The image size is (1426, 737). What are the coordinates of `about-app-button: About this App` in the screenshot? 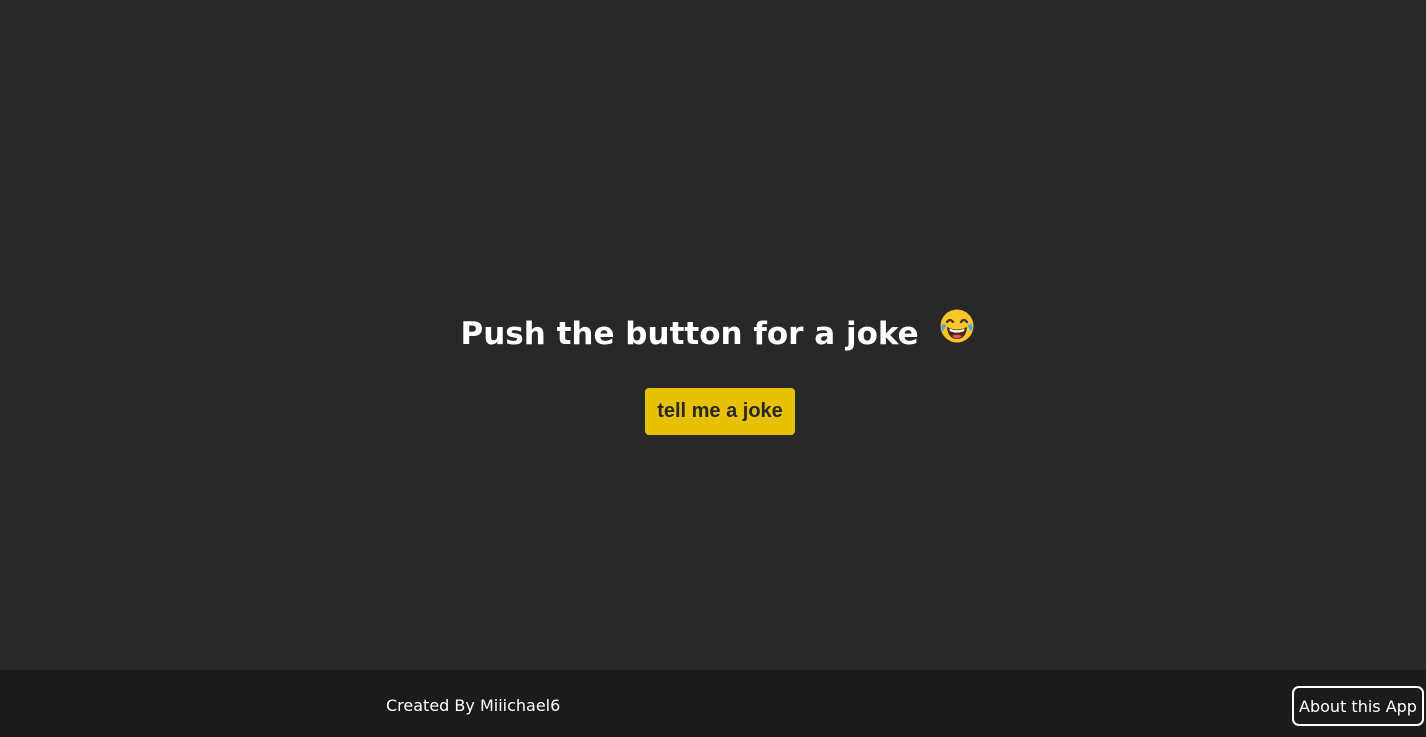 It's located at (1358, 706).